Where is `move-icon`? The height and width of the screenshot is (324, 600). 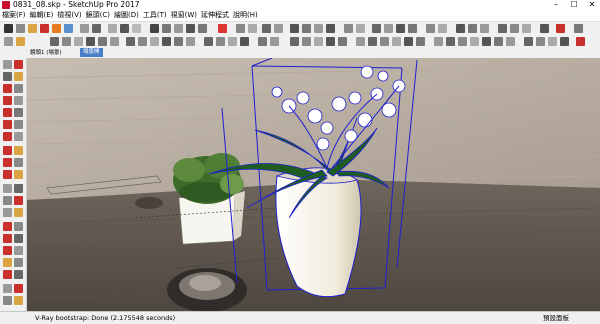 move-icon is located at coordinates (166, 41).